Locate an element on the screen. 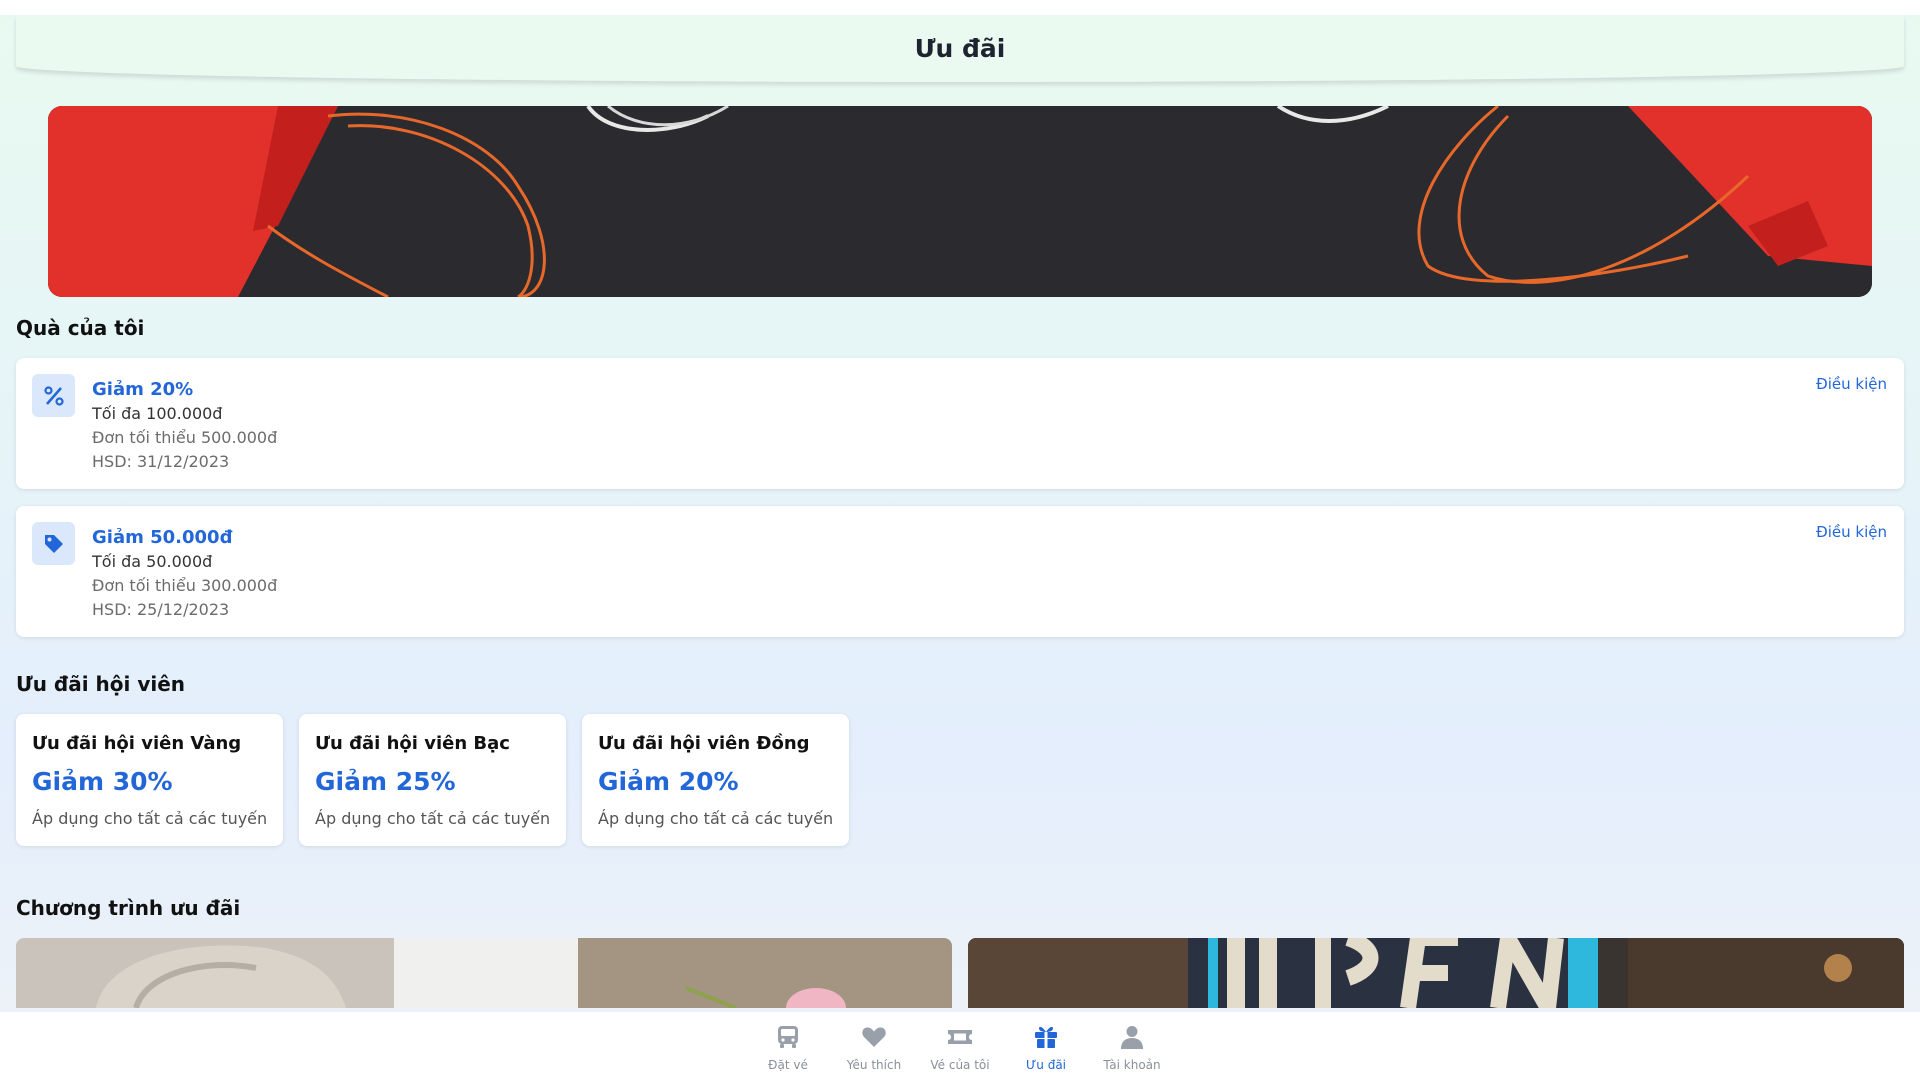 Image resolution: width=1920 pixels, height=1080 pixels. member-offer-discount: Giảm 25% is located at coordinates (385, 781).